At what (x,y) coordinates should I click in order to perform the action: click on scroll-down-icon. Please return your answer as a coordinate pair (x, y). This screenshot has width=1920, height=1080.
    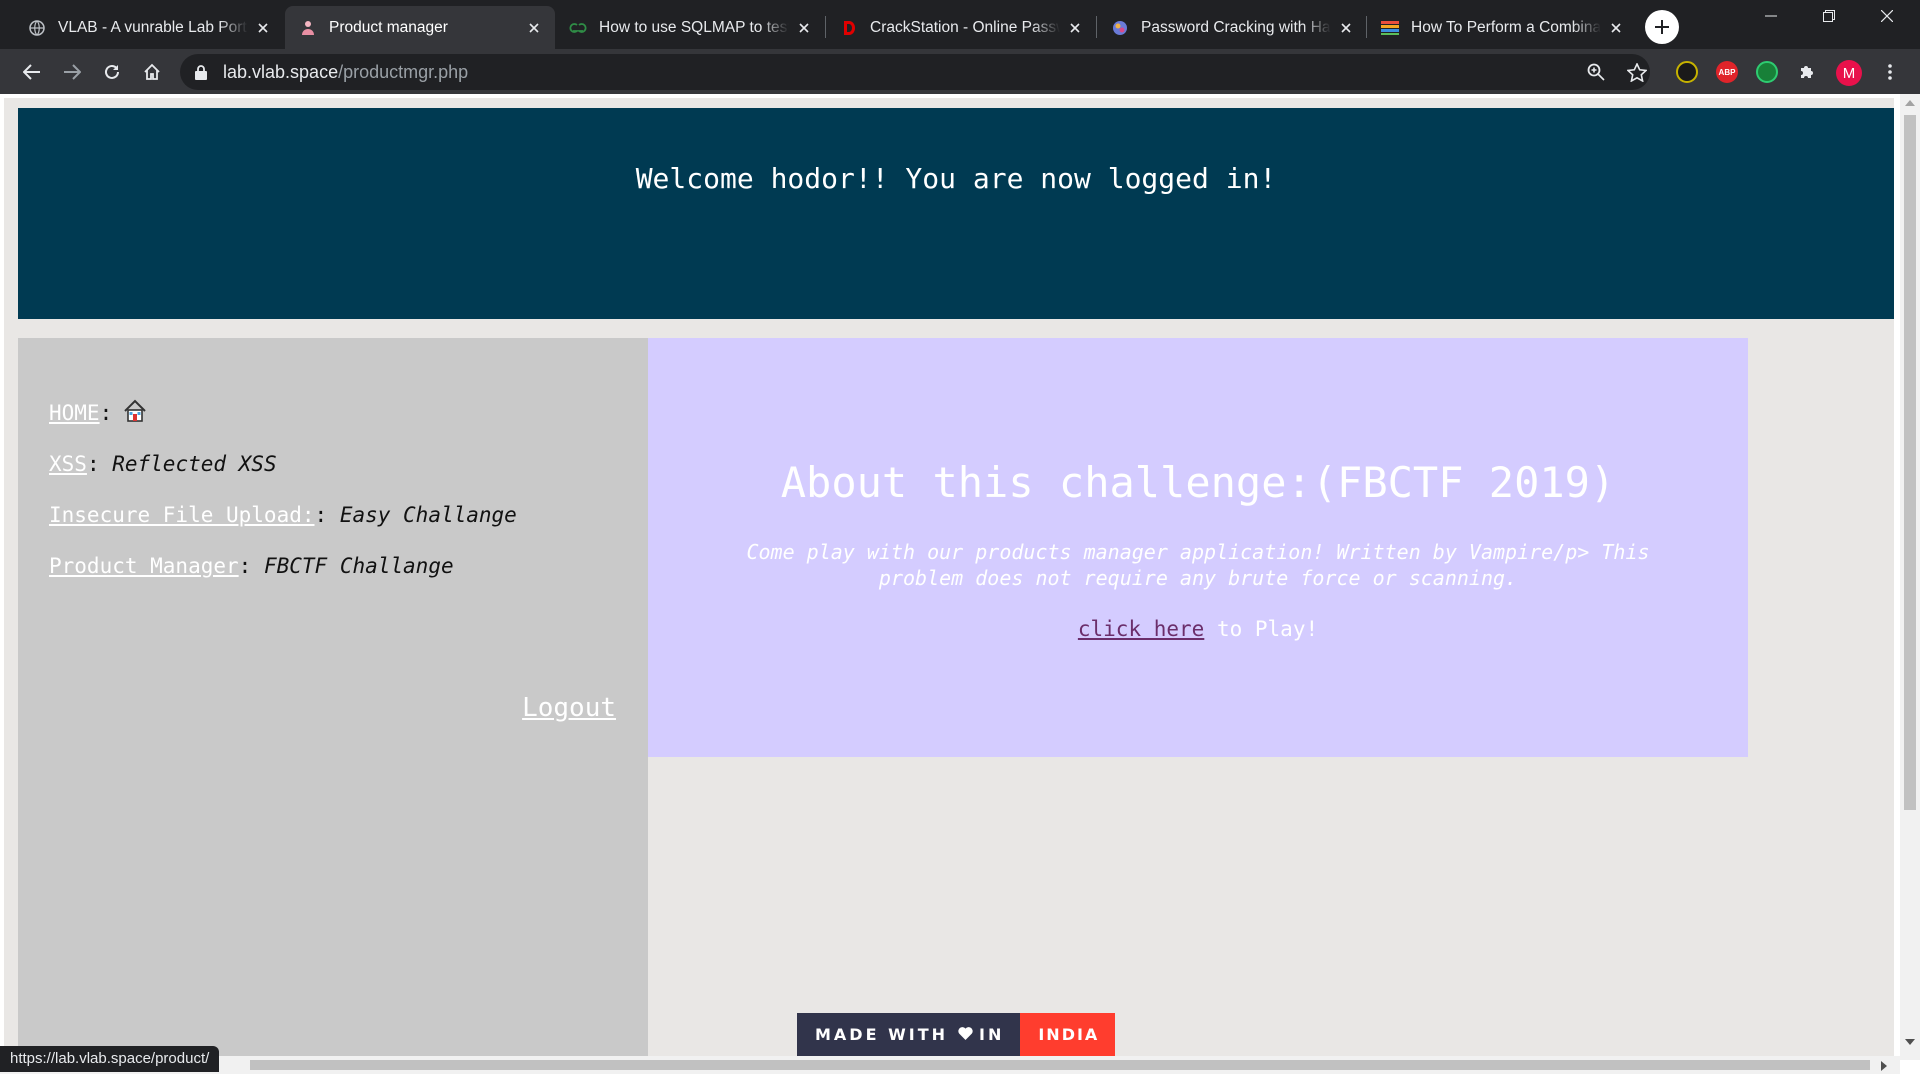
    Looking at the image, I should click on (1910, 1042).